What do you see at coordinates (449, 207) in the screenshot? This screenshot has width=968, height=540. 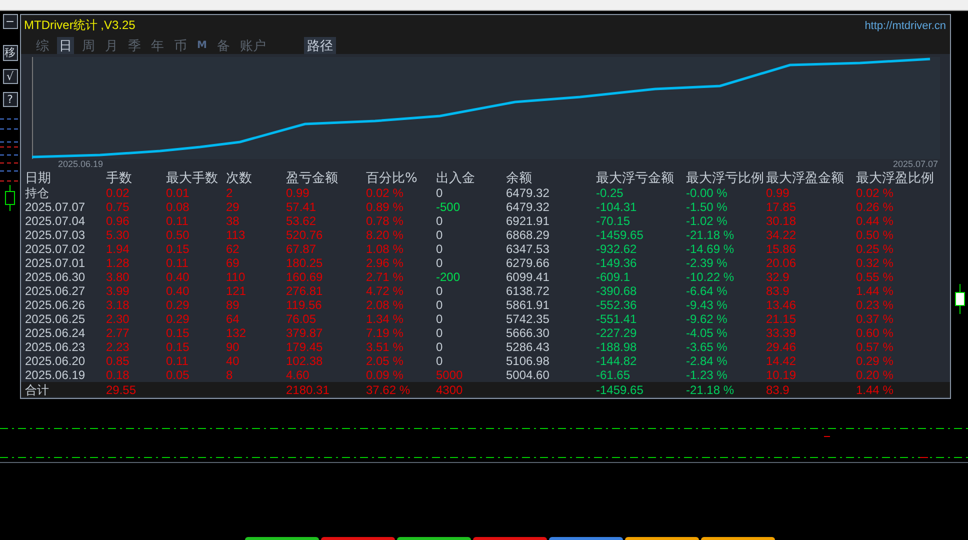 I see `table-cell-text: -500` at bounding box center [449, 207].